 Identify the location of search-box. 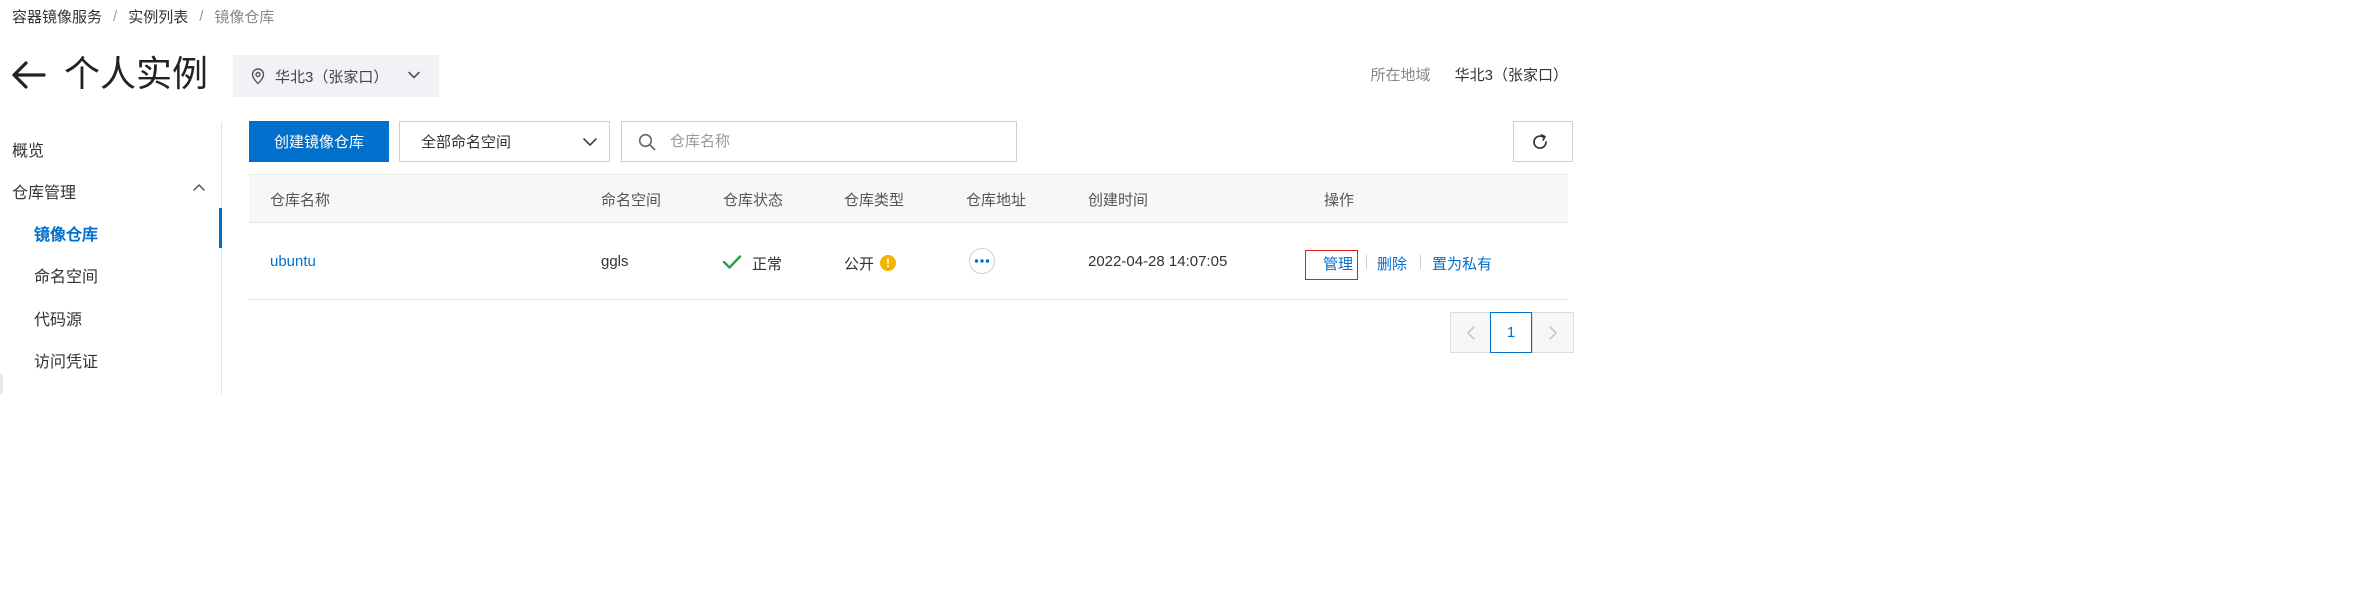
(819, 141).